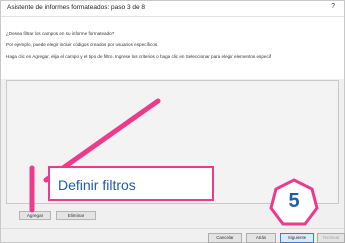 The width and height of the screenshot is (345, 243). Describe the element at coordinates (35, 215) in the screenshot. I see `add-filter-button: Agregar` at that location.